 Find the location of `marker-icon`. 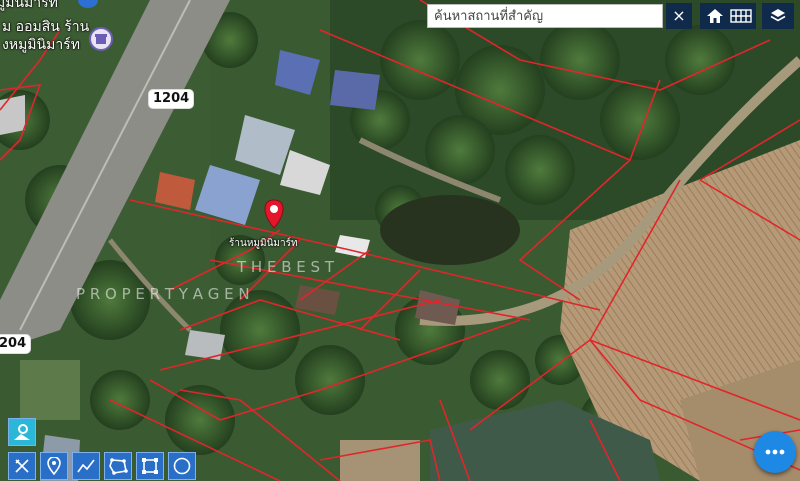

marker-icon is located at coordinates (54, 466).